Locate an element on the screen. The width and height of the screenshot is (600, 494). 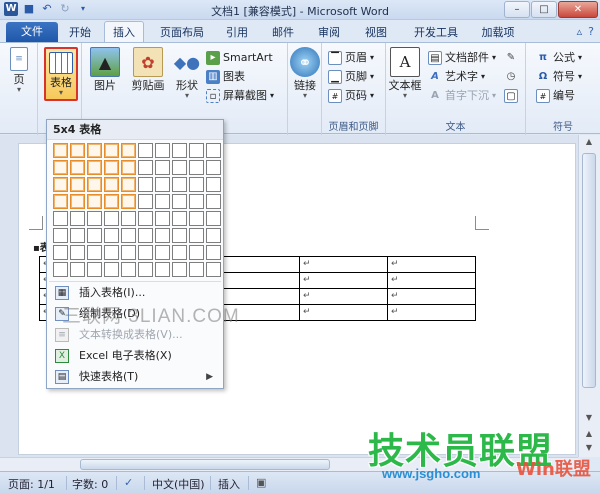
shapes-button: ◆● 形状 ▾ is located at coordinates (187, 73).